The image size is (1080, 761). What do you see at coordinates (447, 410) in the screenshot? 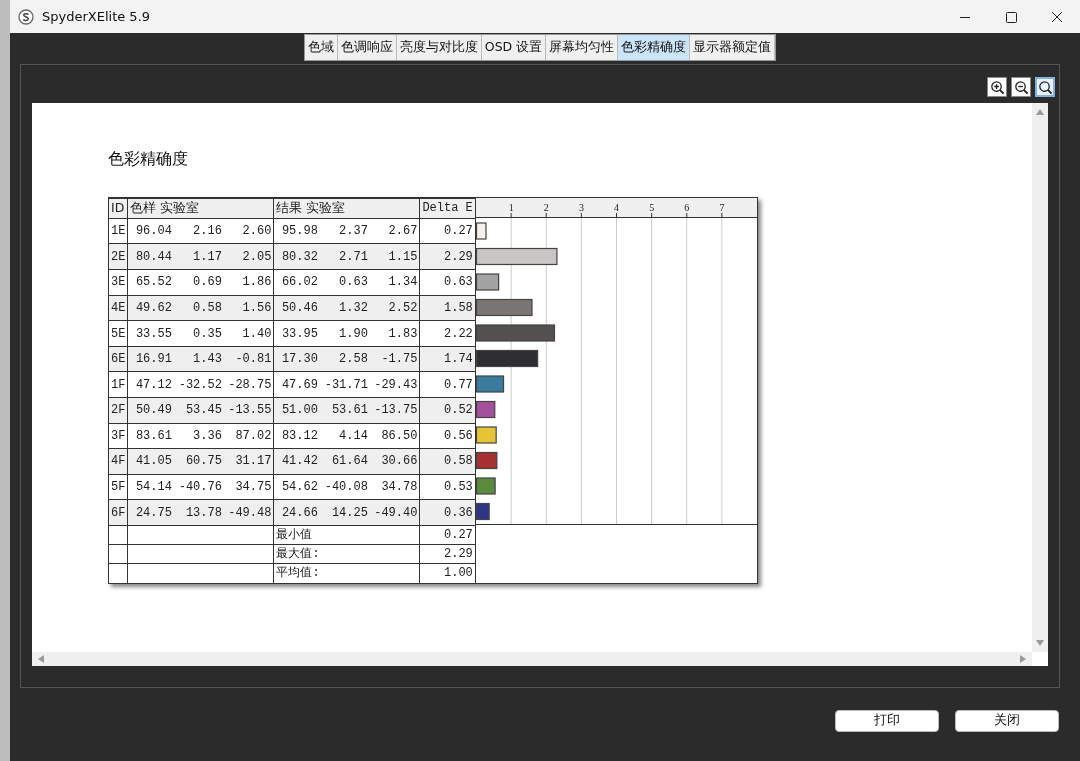
I see `table-cell: 0.52` at bounding box center [447, 410].